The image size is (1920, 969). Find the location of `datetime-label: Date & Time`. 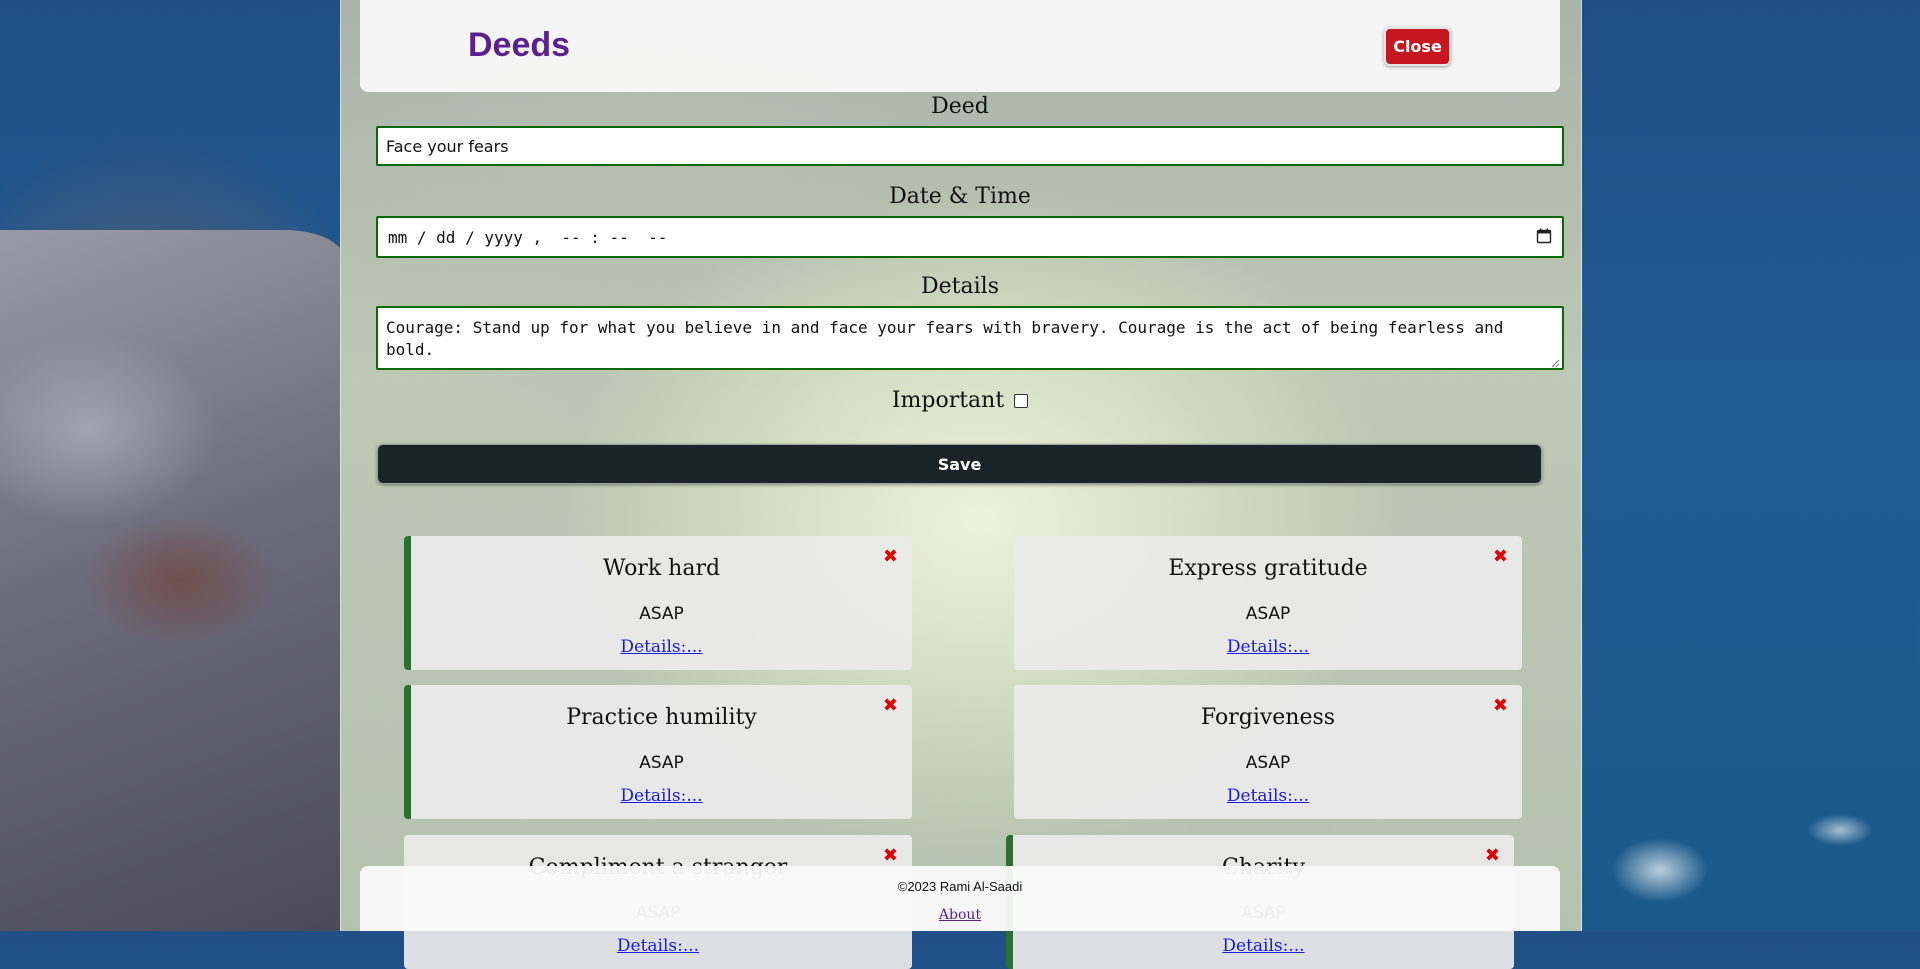

datetime-label: Date & Time is located at coordinates (960, 196).